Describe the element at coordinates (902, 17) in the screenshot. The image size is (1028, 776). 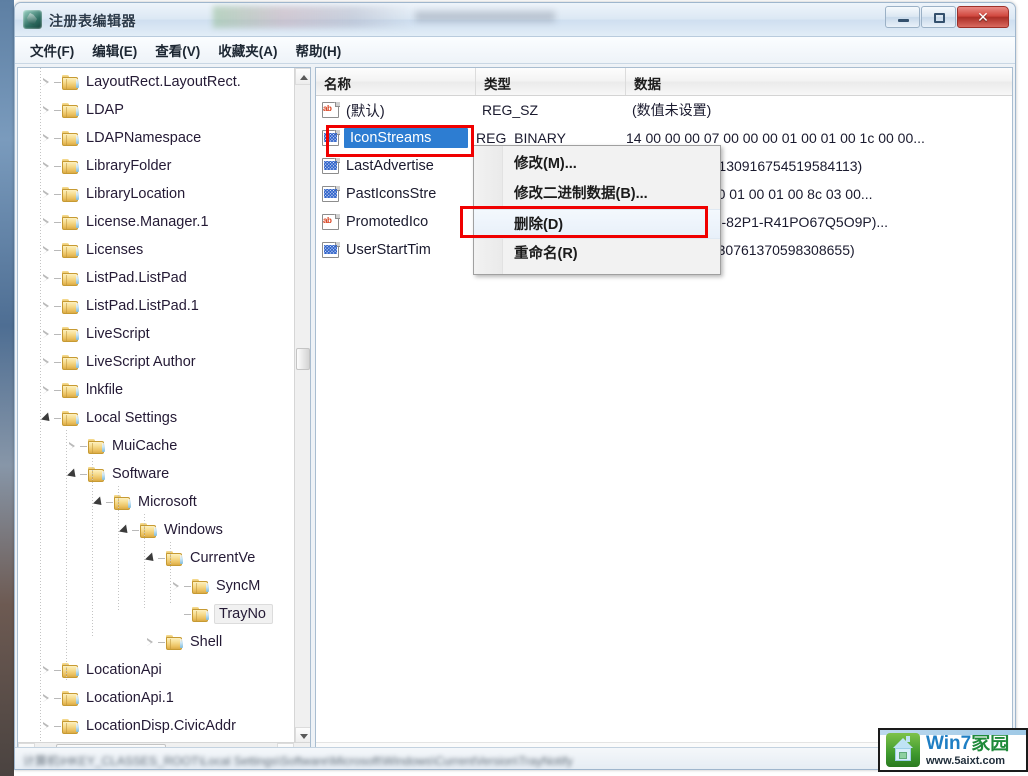
I see `minimize-button` at that location.